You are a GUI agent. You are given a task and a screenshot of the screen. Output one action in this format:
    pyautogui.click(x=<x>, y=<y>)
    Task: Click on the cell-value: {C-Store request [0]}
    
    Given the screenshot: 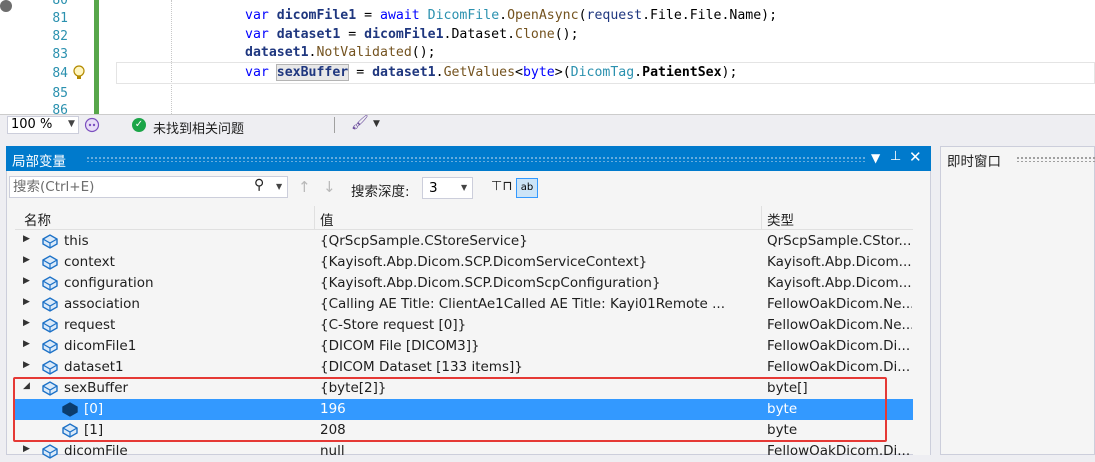 What is the action you would take?
    pyautogui.click(x=539, y=325)
    